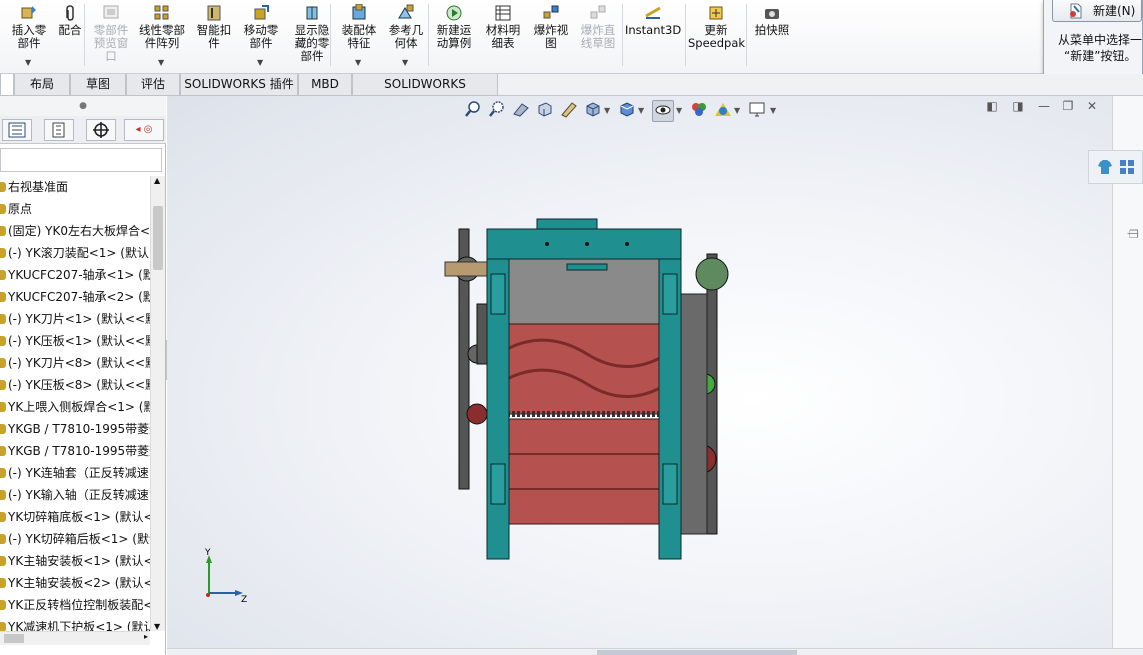 Image resolution: width=1143 pixels, height=655 pixels. What do you see at coordinates (261, 35) in the screenshot?
I see `move-component-button: 移动零 部件 ▼` at bounding box center [261, 35].